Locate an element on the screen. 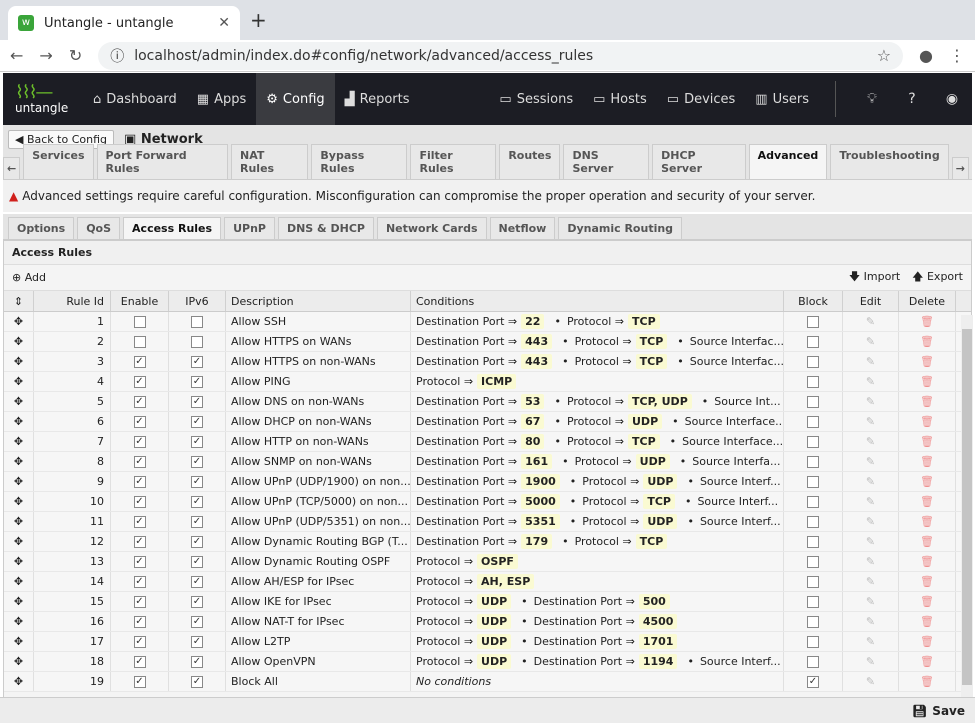  tab-filter-rules: Filter Rules is located at coordinates (453, 161).